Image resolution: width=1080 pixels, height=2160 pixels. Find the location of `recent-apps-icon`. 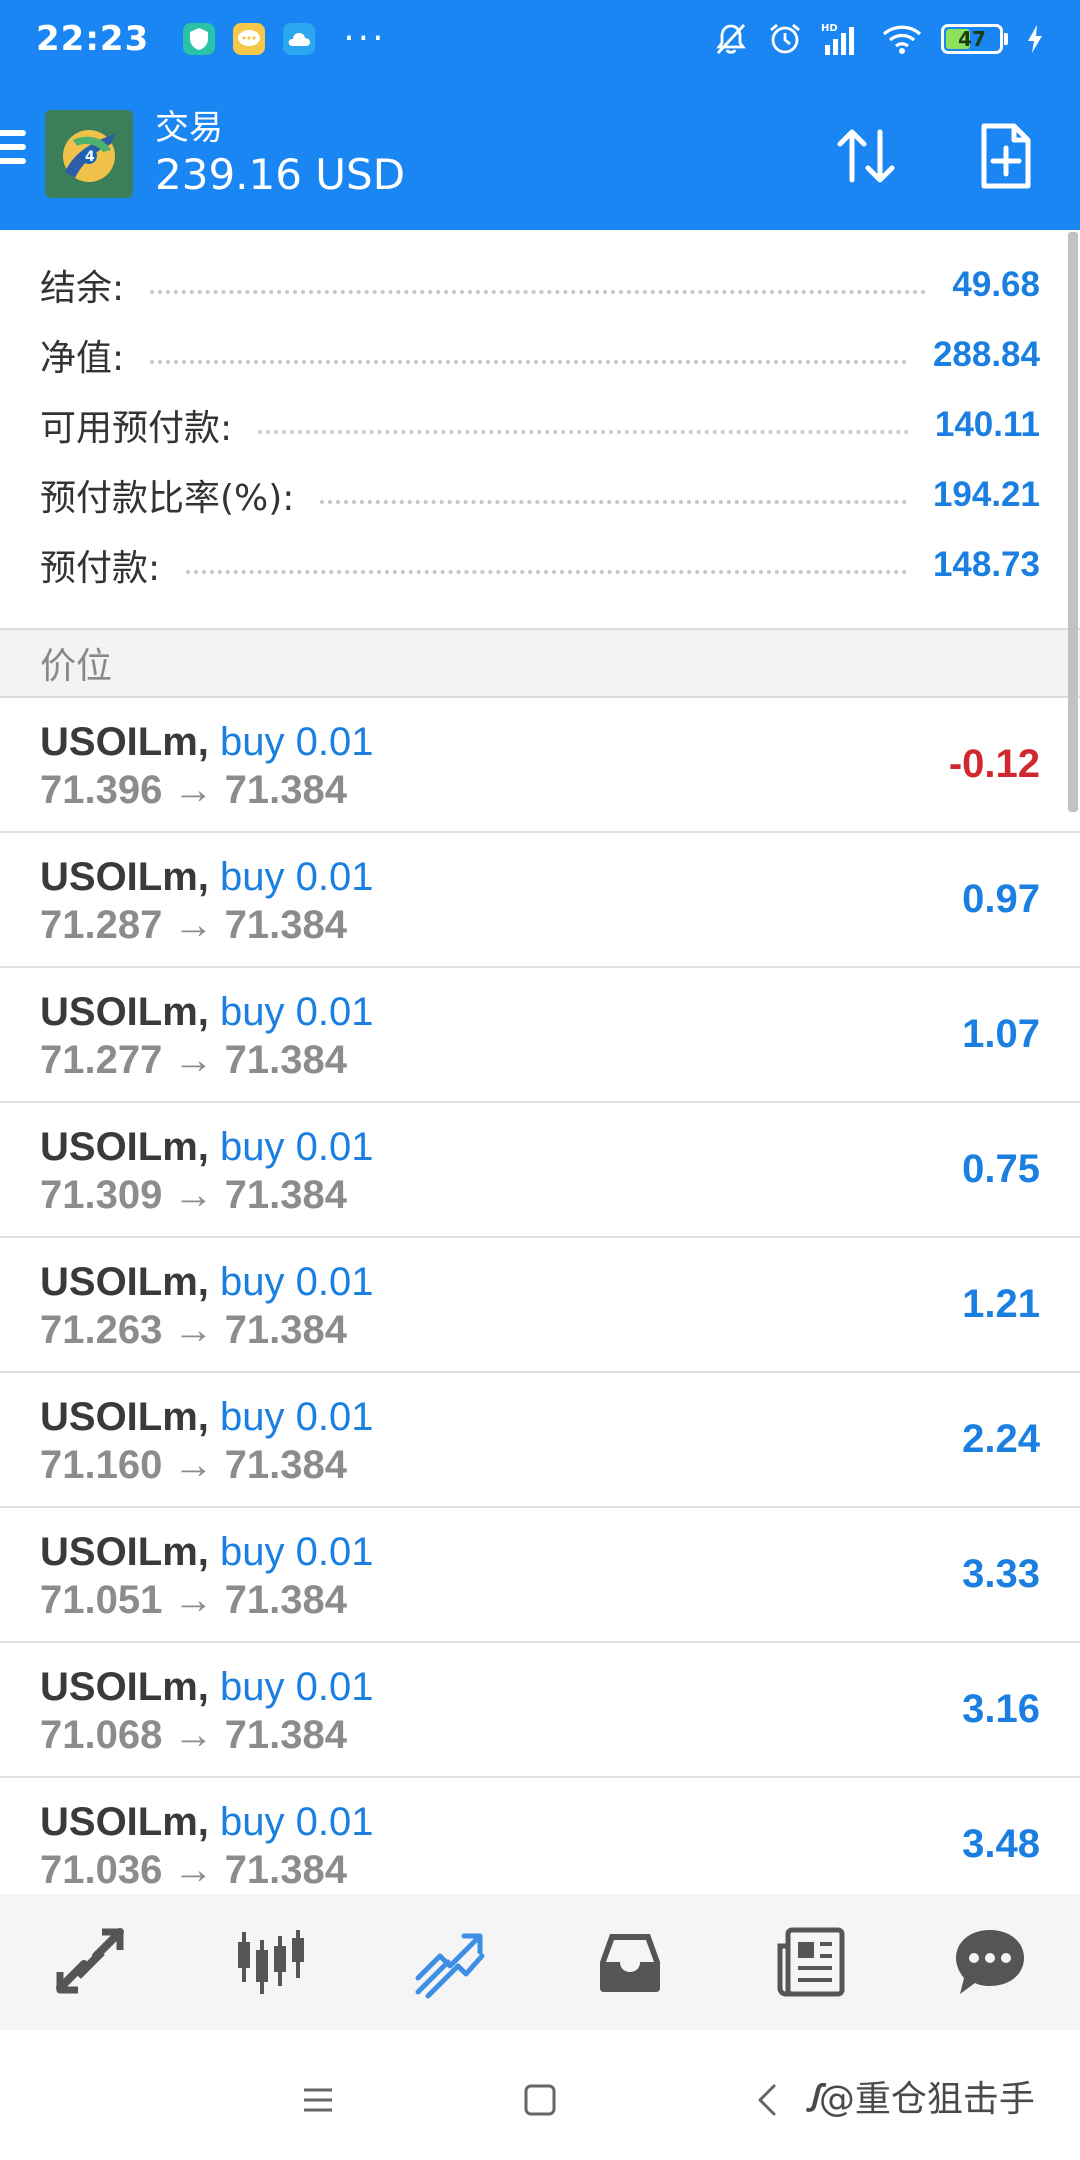

recent-apps-icon is located at coordinates (318, 2100).